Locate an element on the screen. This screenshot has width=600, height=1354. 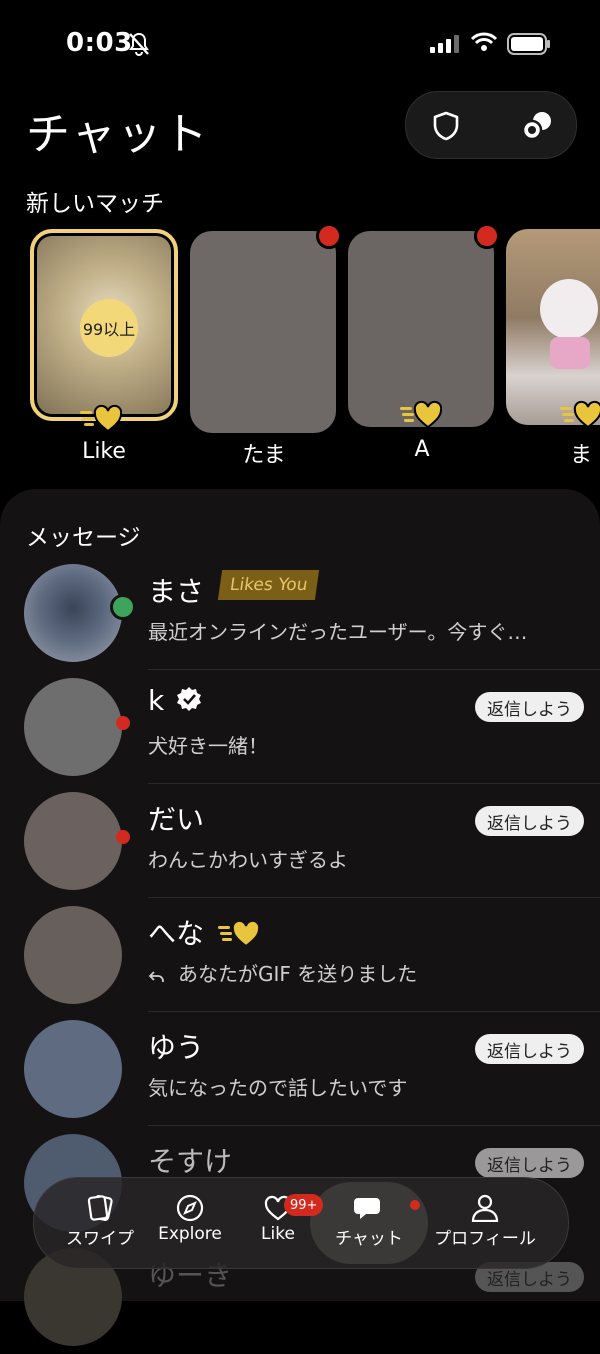
message-preview: あなたがGIF を送りました is located at coordinates (298, 974).